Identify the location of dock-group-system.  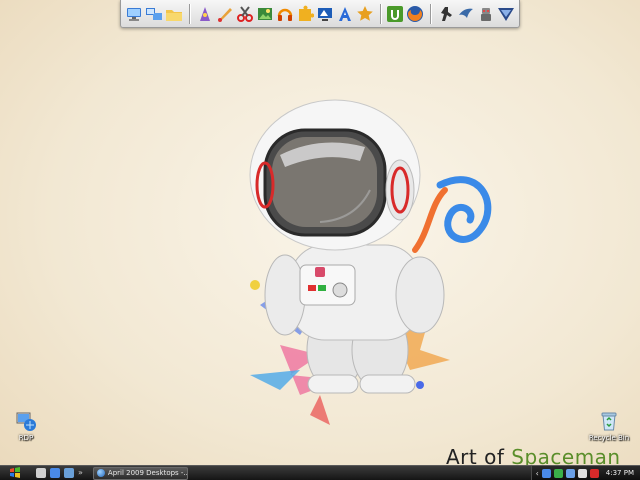
(154, 14).